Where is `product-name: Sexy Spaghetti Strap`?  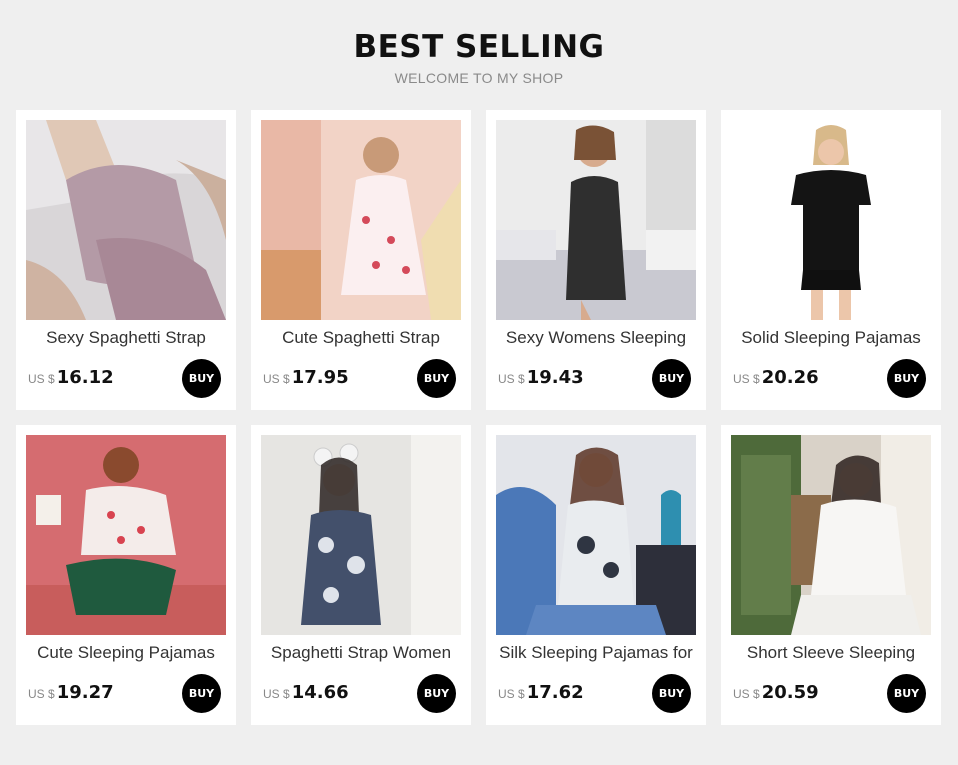
product-name: Sexy Spaghetti Strap is located at coordinates (126, 338).